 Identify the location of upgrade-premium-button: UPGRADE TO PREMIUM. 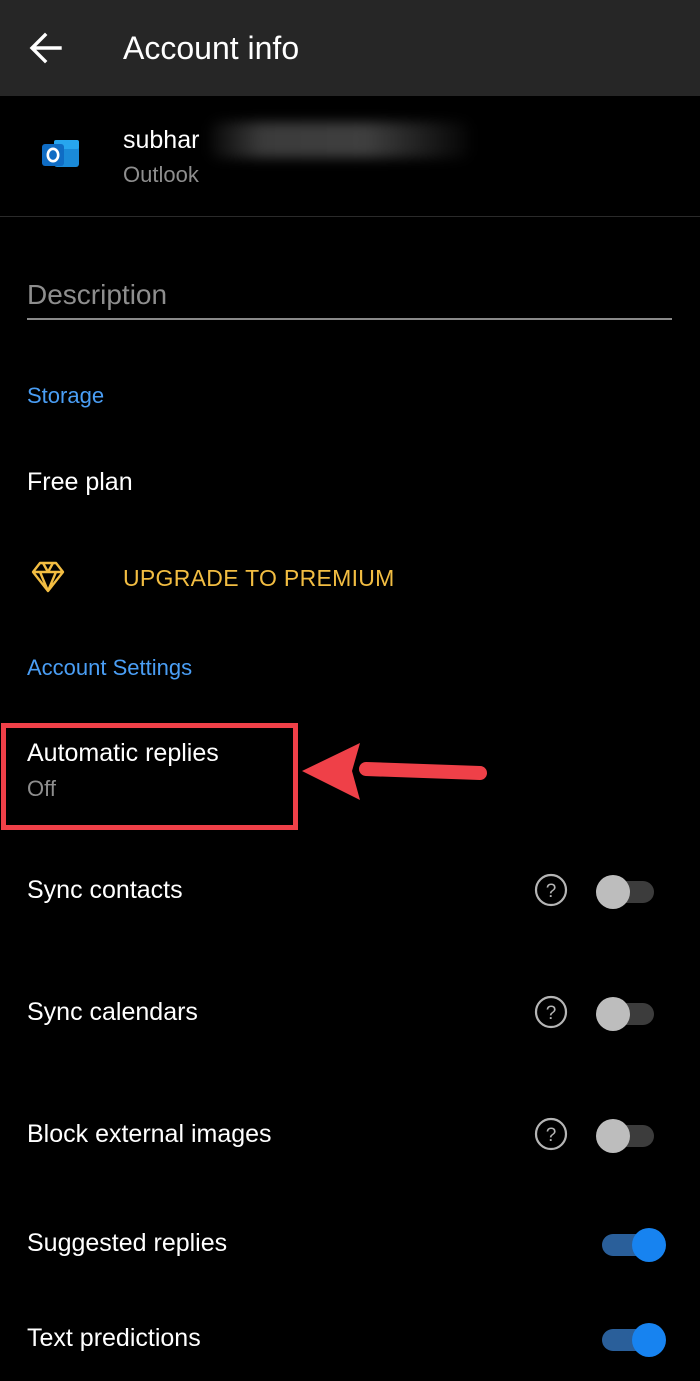
(350, 580).